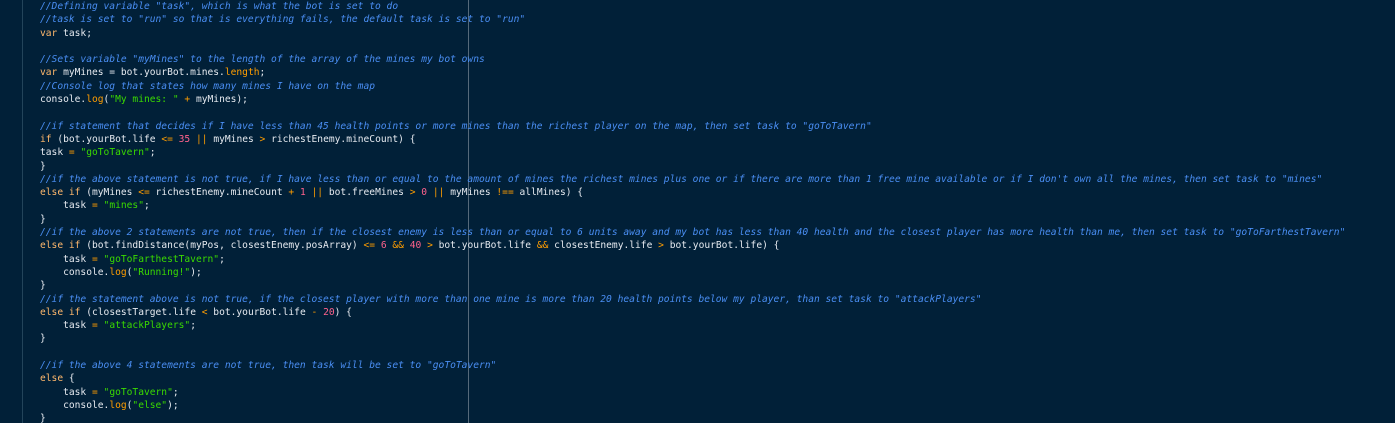  I want to click on code-token-string: "My mines: ", so click(144, 100).